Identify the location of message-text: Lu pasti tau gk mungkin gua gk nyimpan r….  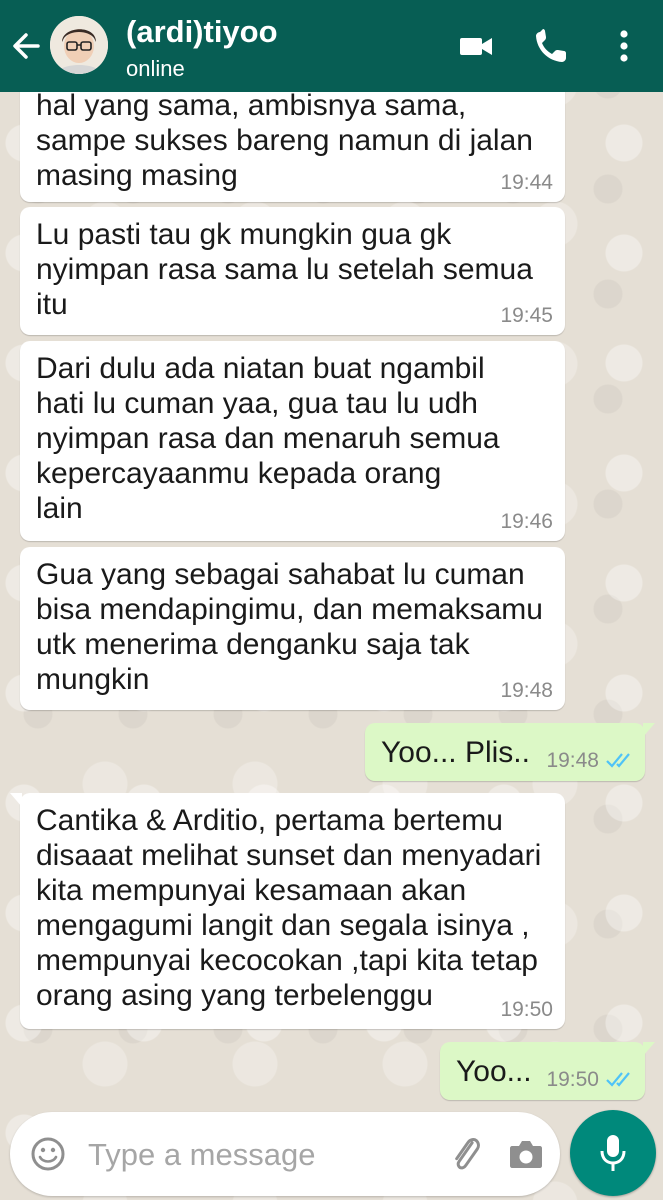
(284, 269).